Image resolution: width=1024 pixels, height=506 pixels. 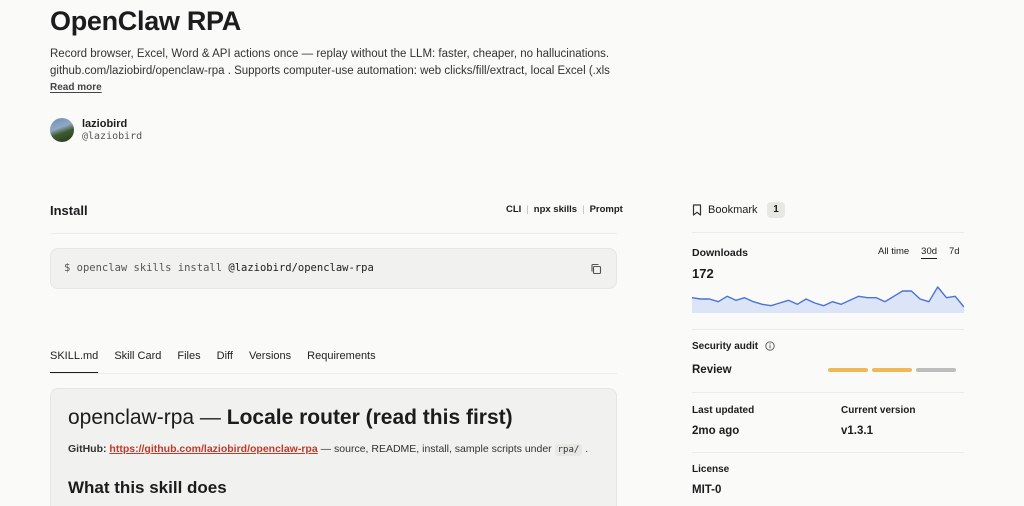 What do you see at coordinates (147, 417) in the screenshot?
I see `doc-heading-plain: openclaw-rpa —` at bounding box center [147, 417].